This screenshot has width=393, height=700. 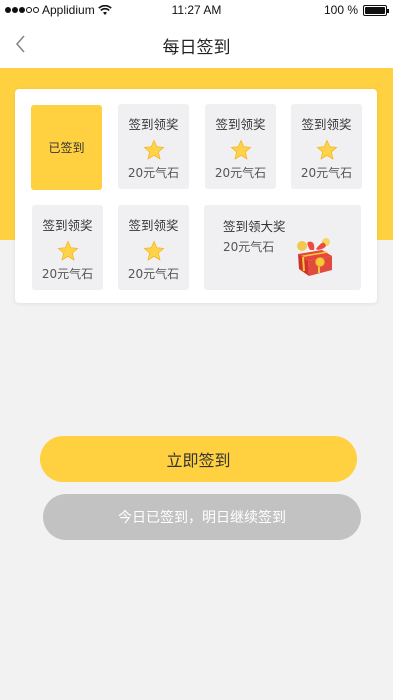 I want to click on gift-box-icon, so click(x=314, y=257).